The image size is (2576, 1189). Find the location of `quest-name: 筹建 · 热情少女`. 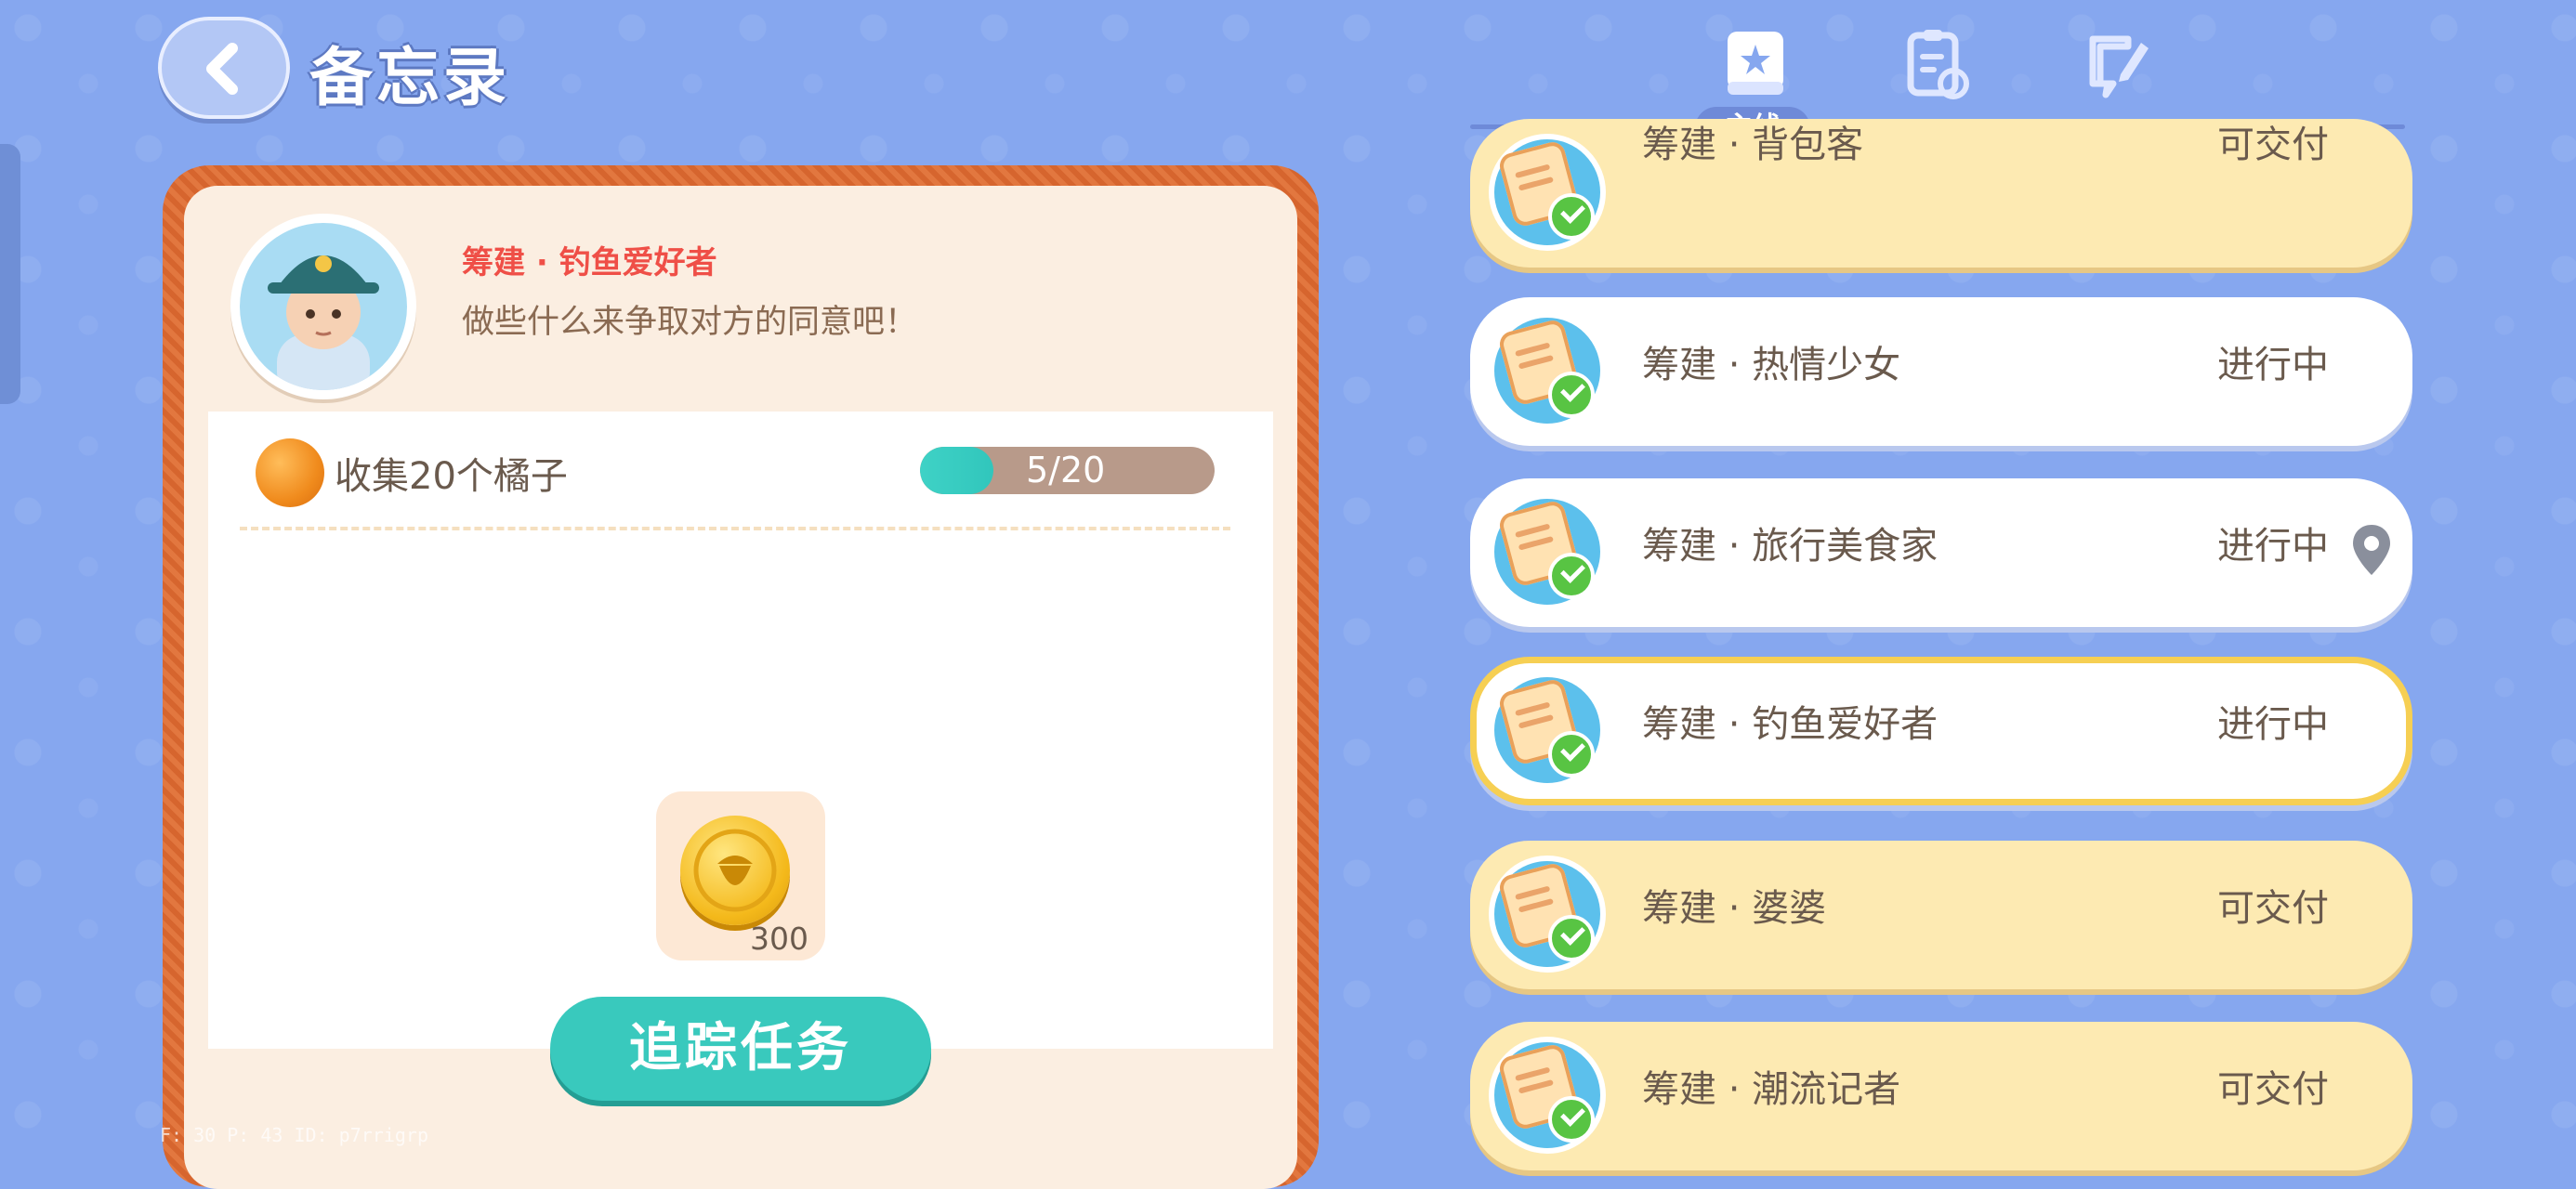

quest-name: 筹建 · 热情少女 is located at coordinates (1771, 365).